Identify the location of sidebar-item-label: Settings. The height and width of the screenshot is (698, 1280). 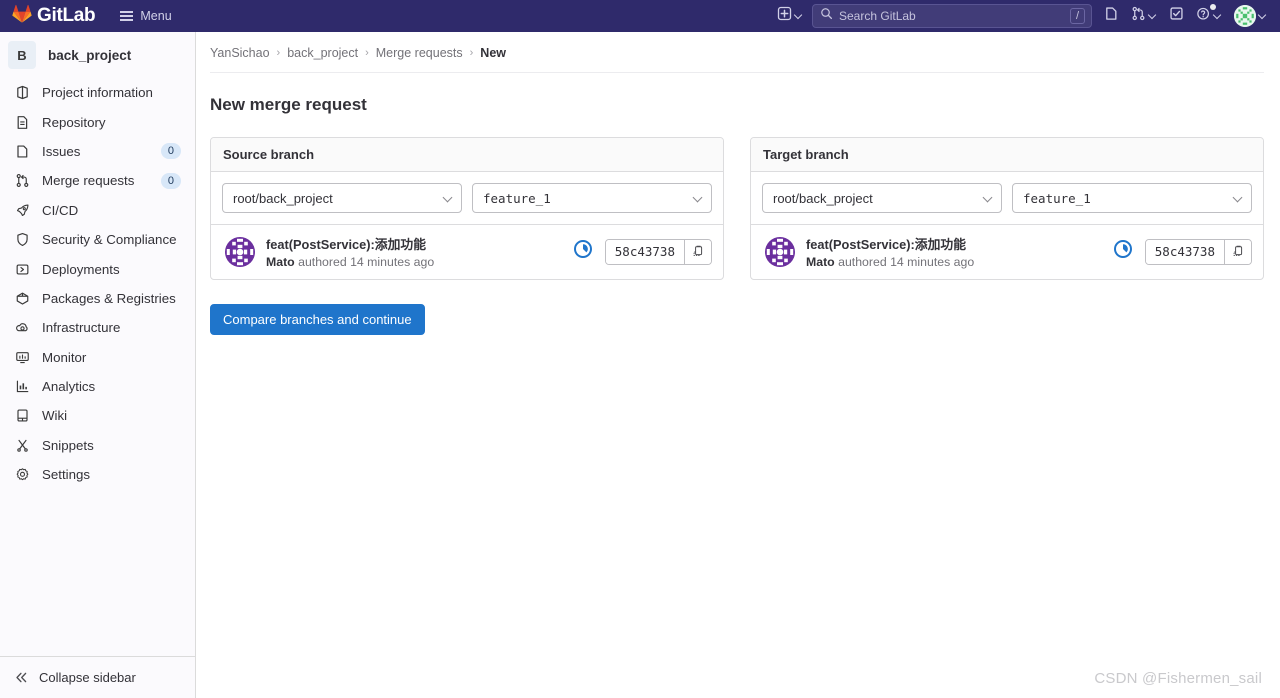
(66, 475).